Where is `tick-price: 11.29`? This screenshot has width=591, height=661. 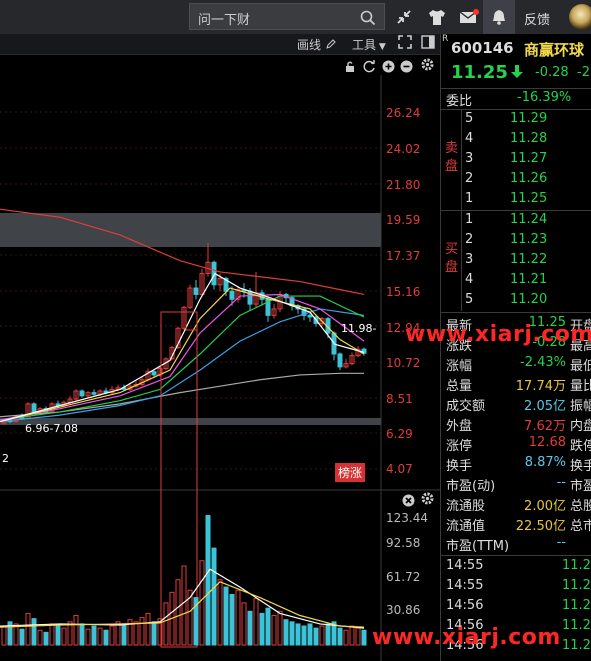
tick-price: 11.29 is located at coordinates (576, 605).